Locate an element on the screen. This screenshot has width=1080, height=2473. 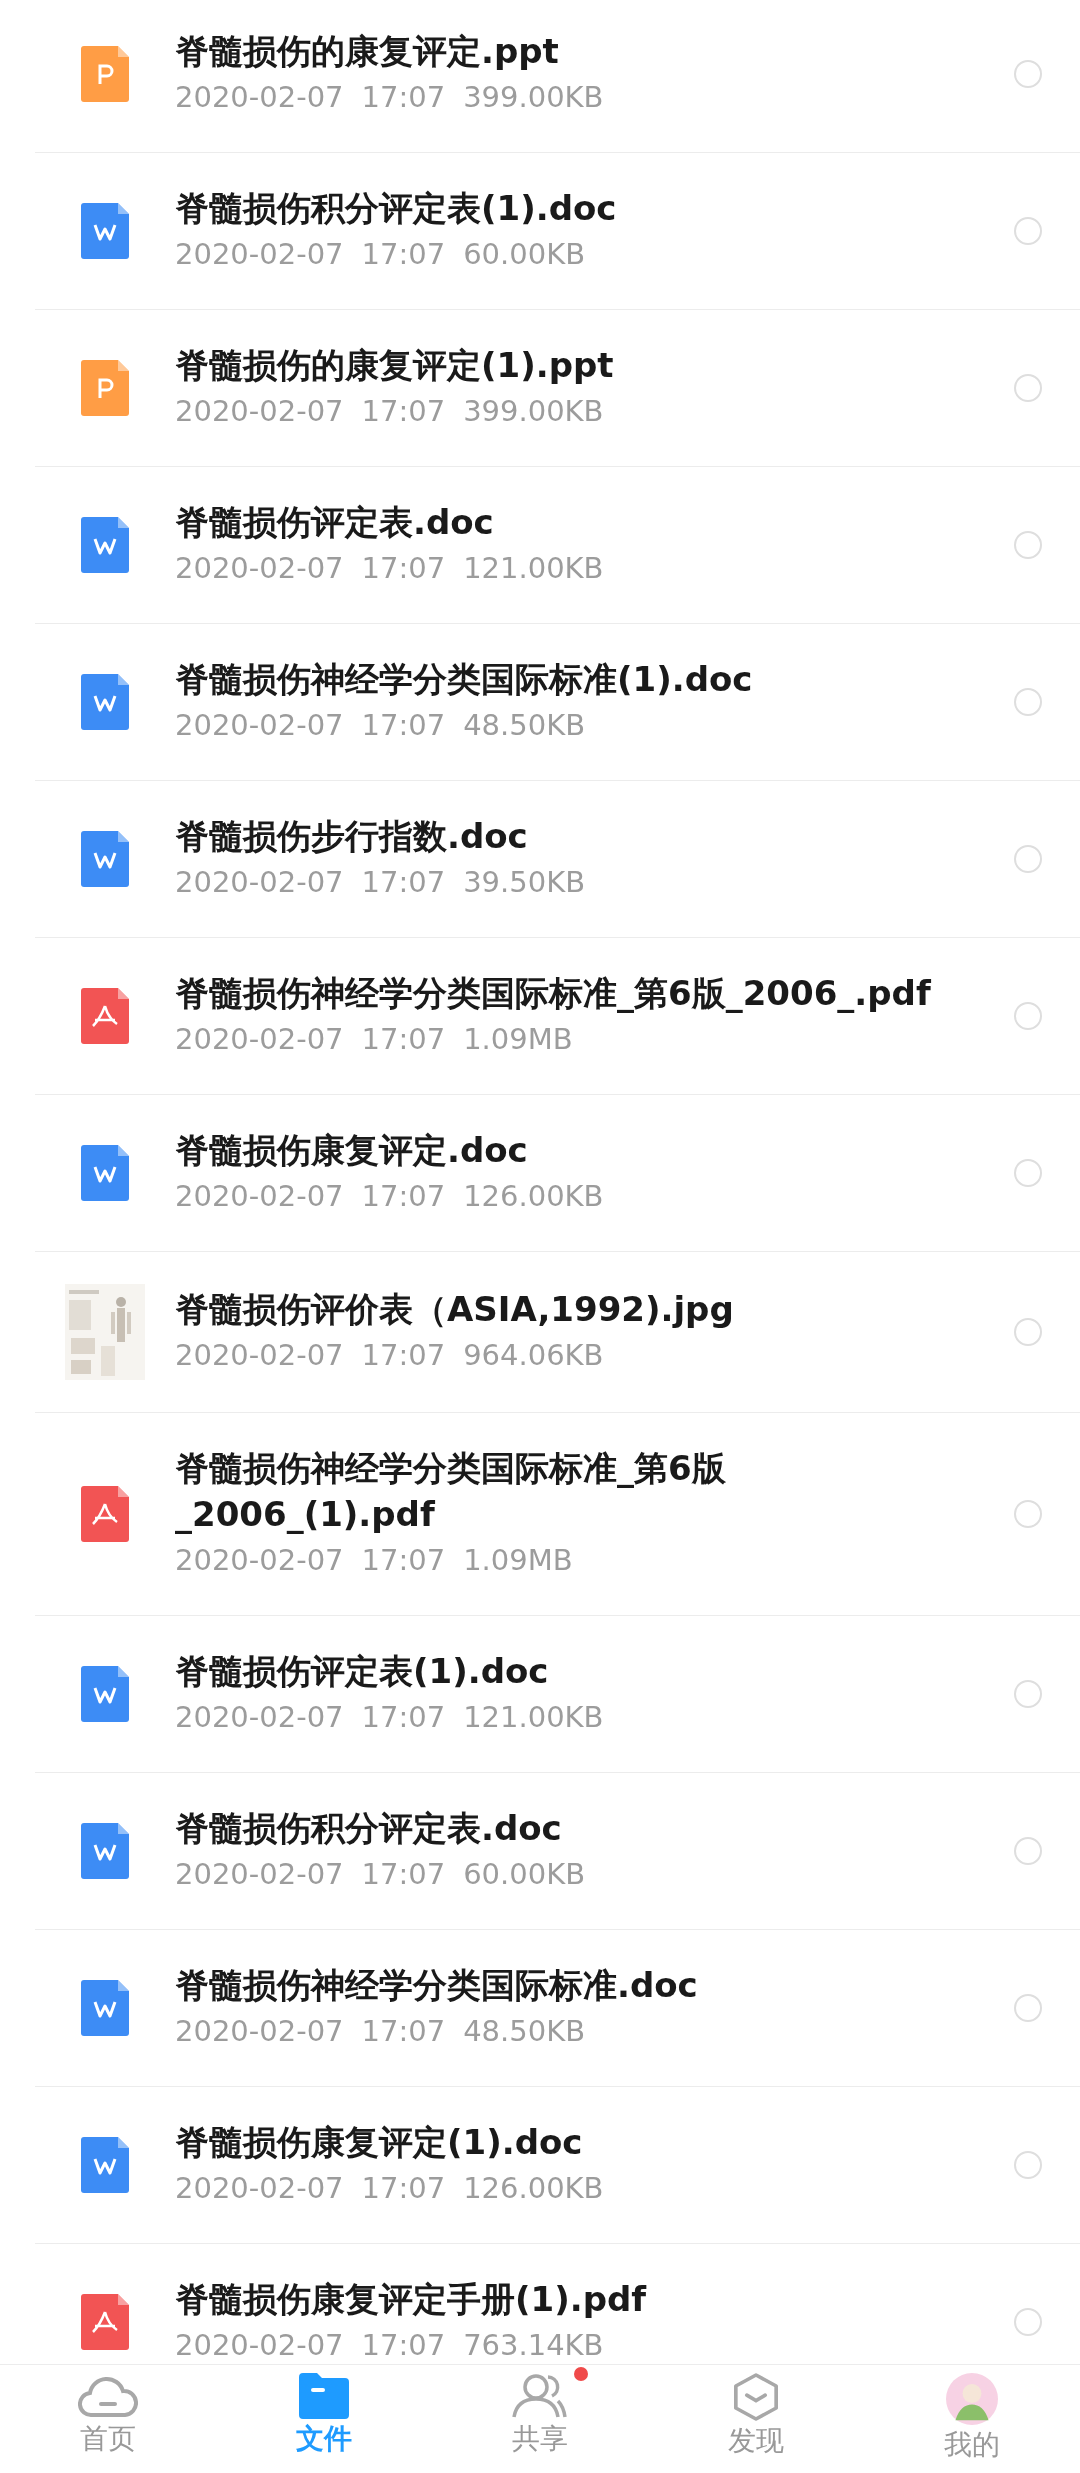
file-name: 脊髓损伤神经学分类国际标准.doc is located at coordinates (584, 1985).